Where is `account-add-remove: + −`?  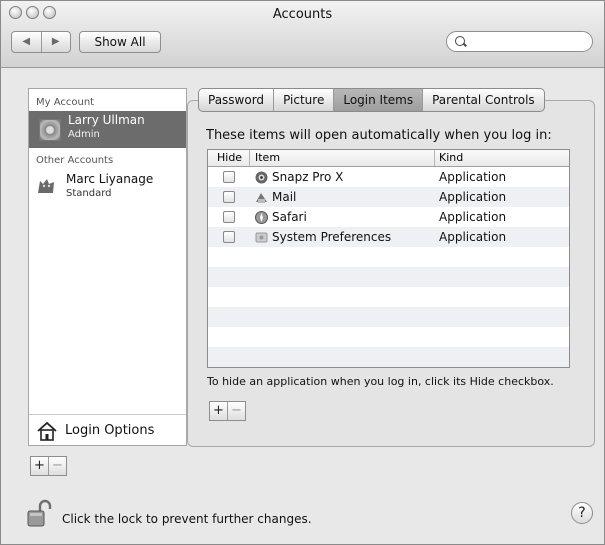
account-add-remove: + − is located at coordinates (48, 466).